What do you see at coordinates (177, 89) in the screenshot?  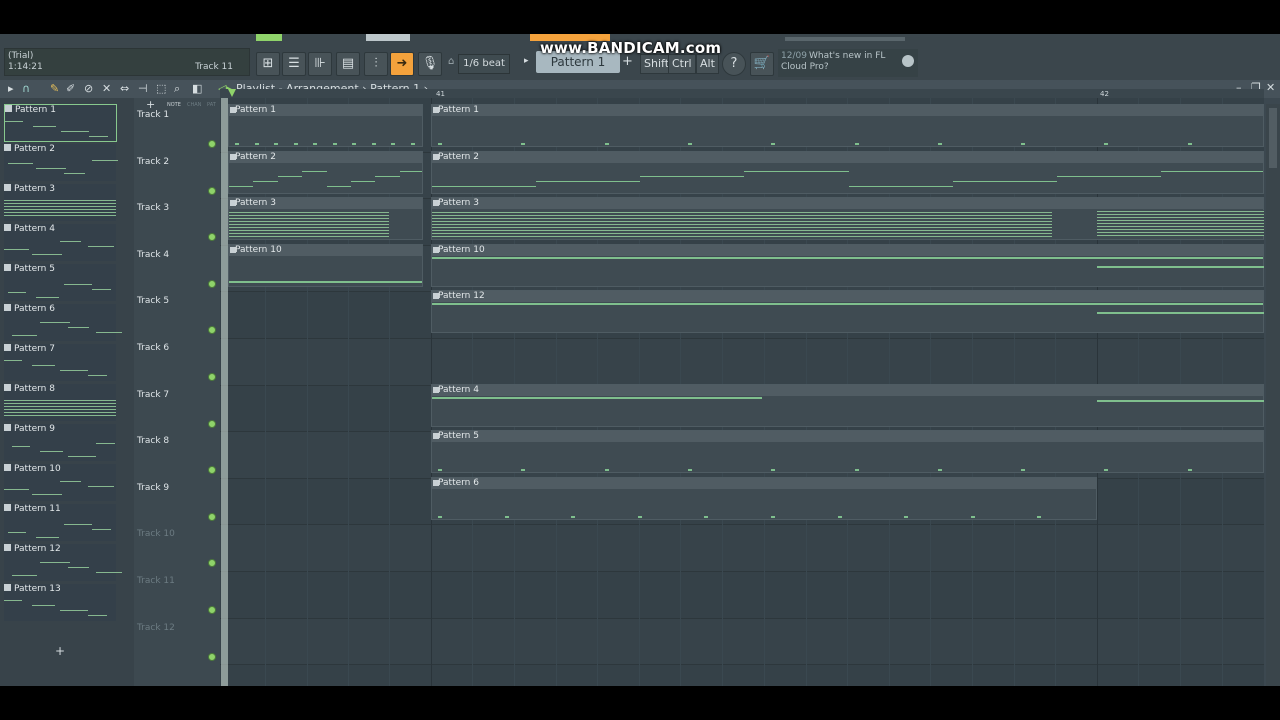 I see `zoom-icon: ⌕` at bounding box center [177, 89].